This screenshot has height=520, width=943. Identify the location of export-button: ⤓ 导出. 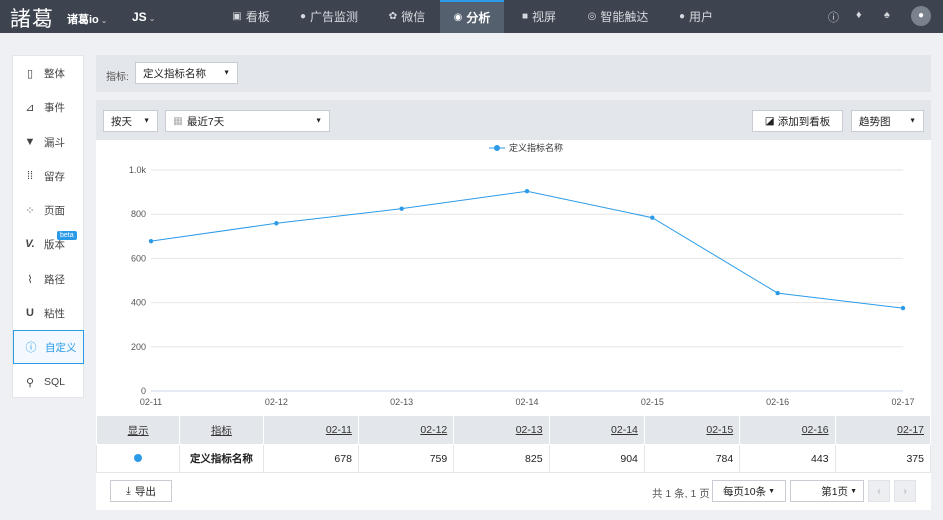
(141, 491).